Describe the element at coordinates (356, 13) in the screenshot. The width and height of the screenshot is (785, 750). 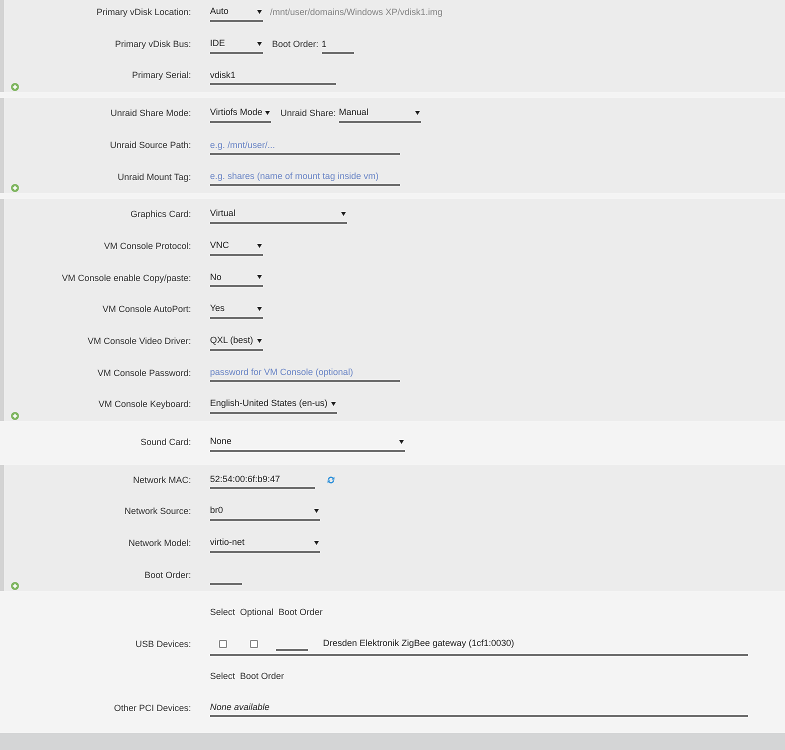
I see `path-hint: /mnt/user/domains/Windows XP/vdisk1.img` at that location.